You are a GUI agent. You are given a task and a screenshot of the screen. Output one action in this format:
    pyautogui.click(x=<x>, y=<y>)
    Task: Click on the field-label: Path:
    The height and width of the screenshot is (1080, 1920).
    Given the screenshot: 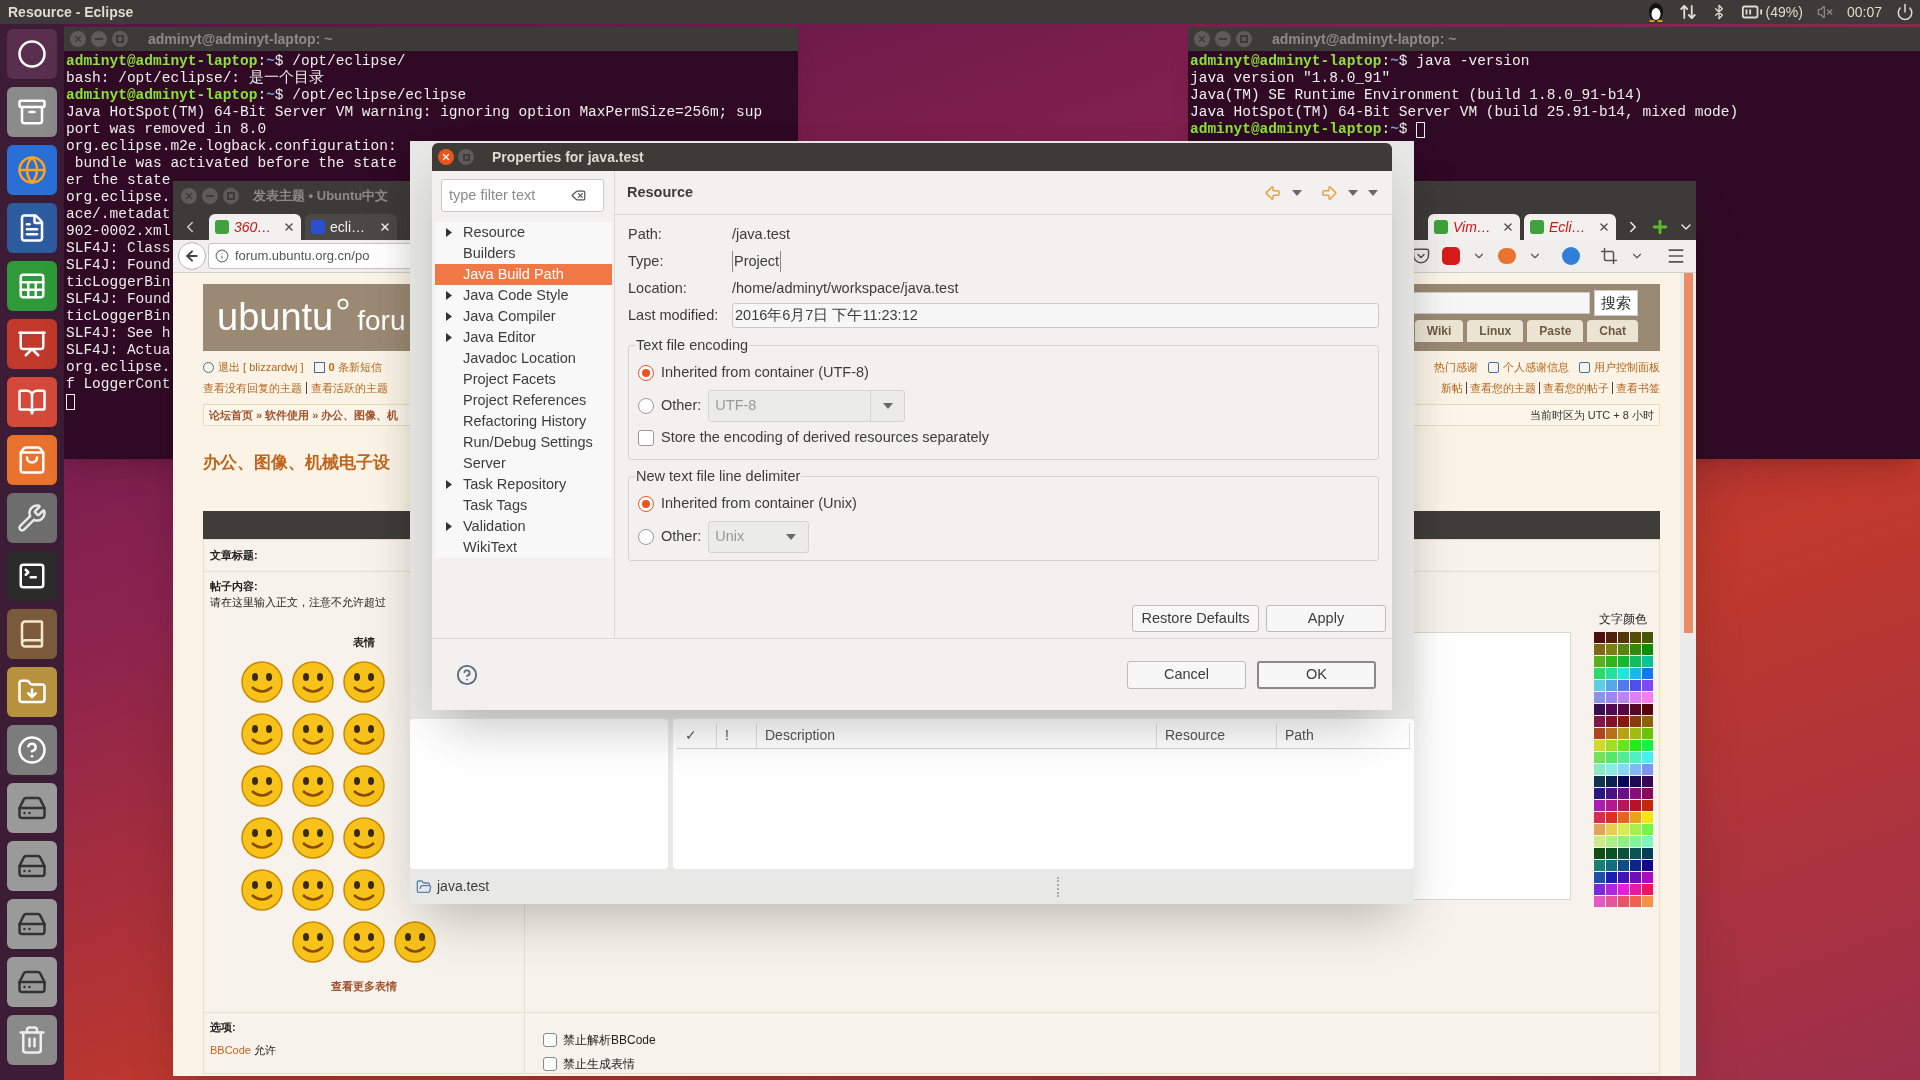 What is the action you would take?
    pyautogui.click(x=645, y=234)
    